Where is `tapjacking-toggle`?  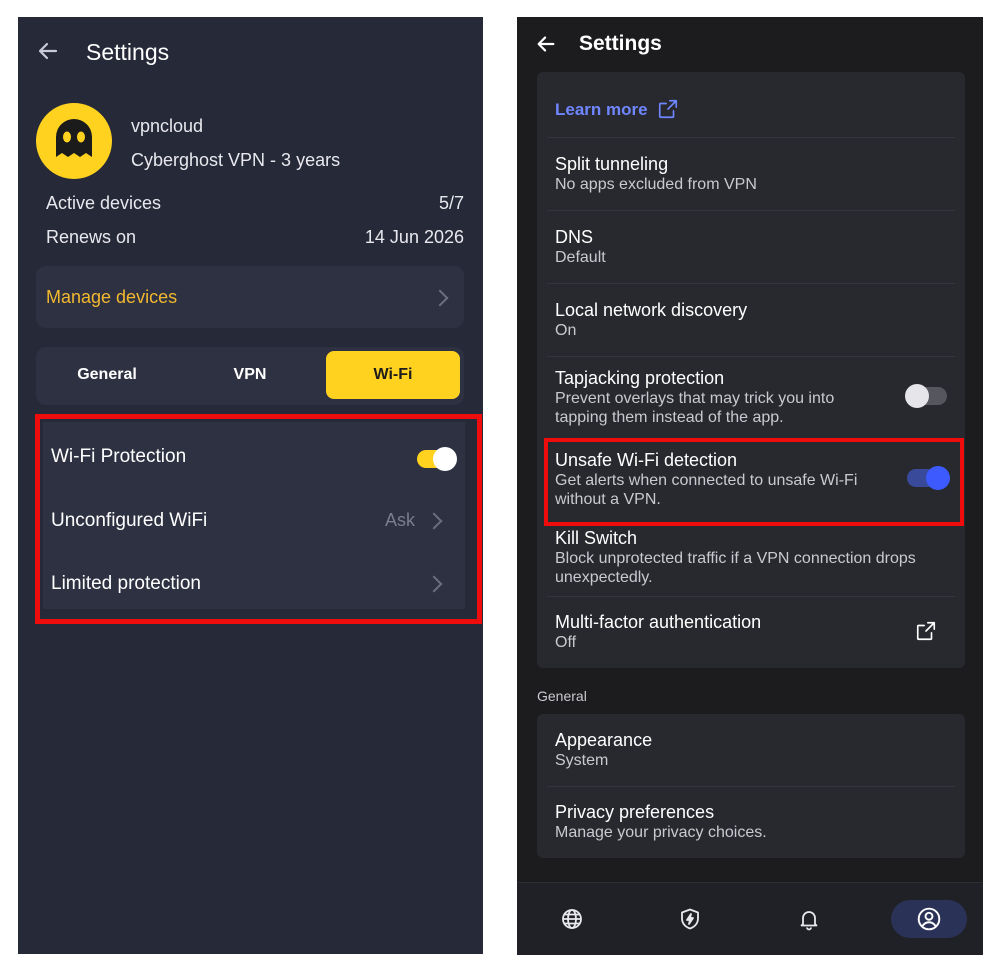
tapjacking-toggle is located at coordinates (926, 396).